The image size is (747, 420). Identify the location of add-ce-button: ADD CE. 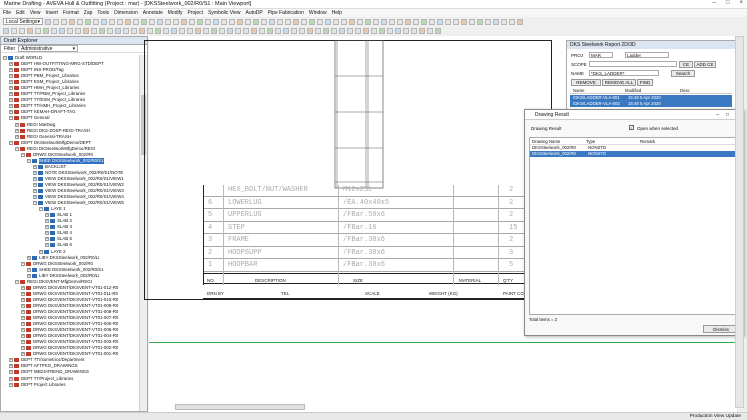
(705, 64).